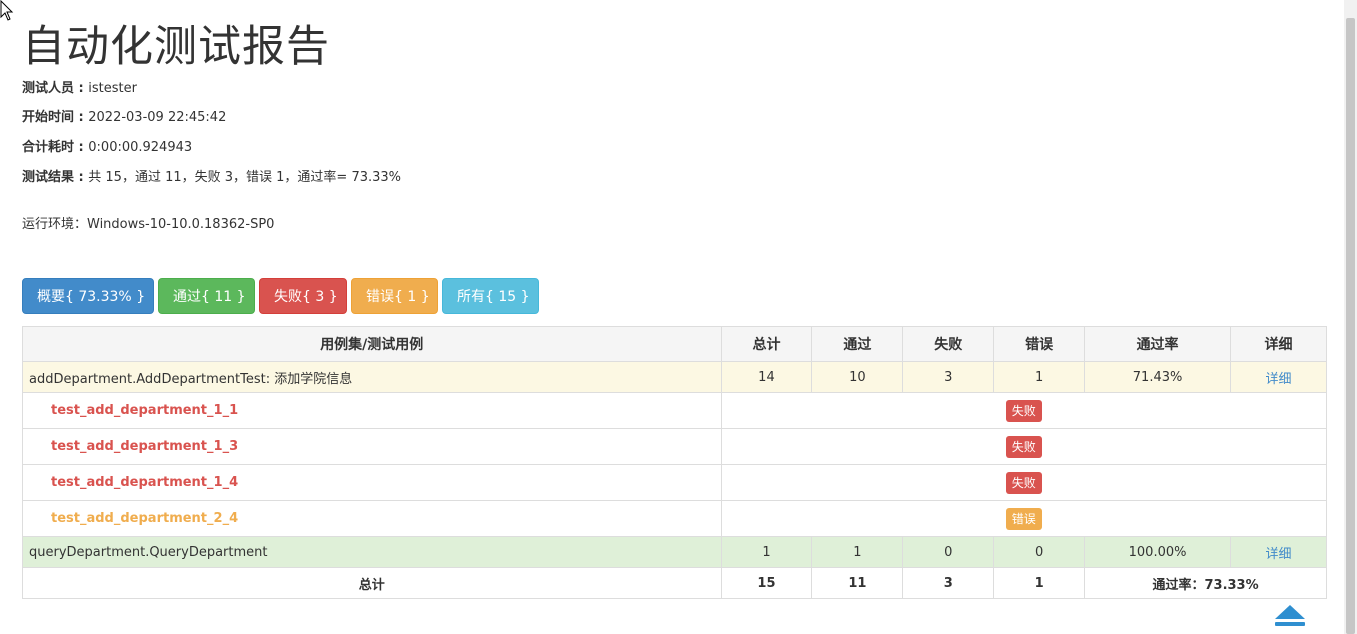  What do you see at coordinates (857, 377) in the screenshot?
I see `suite-pass: 10` at bounding box center [857, 377].